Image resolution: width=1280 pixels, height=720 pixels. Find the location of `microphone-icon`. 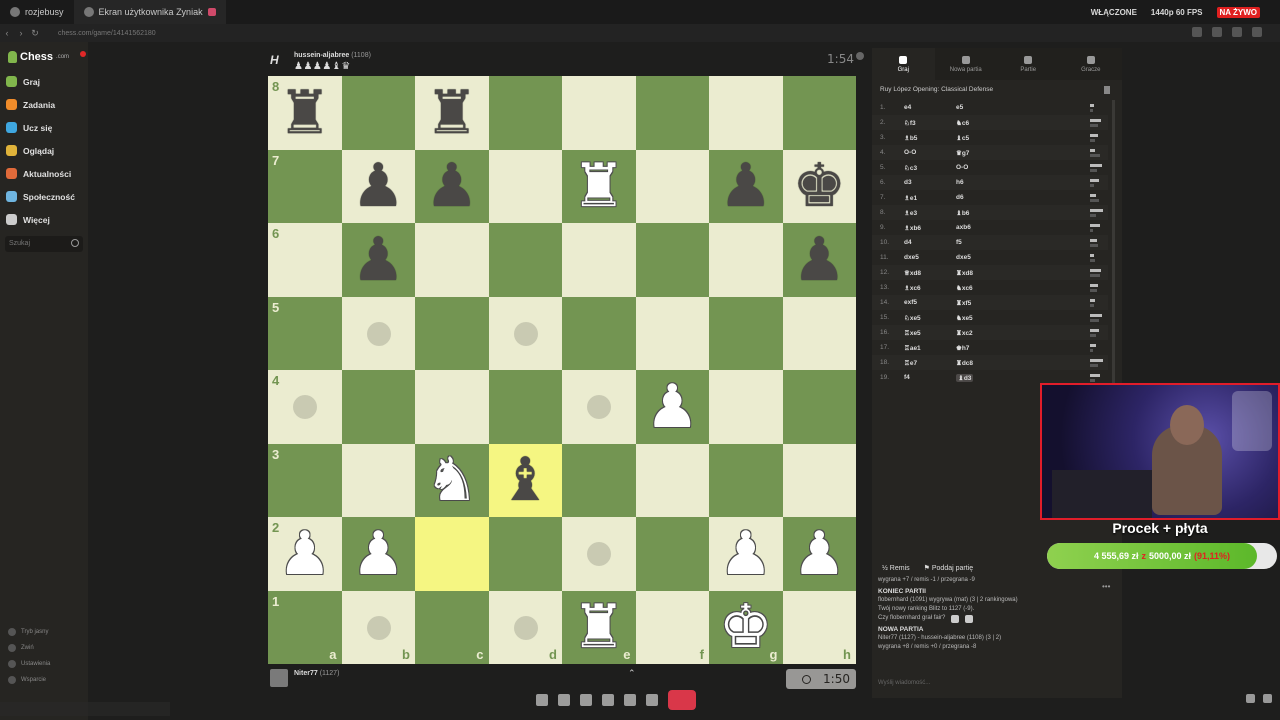

microphone-icon is located at coordinates (542, 700).